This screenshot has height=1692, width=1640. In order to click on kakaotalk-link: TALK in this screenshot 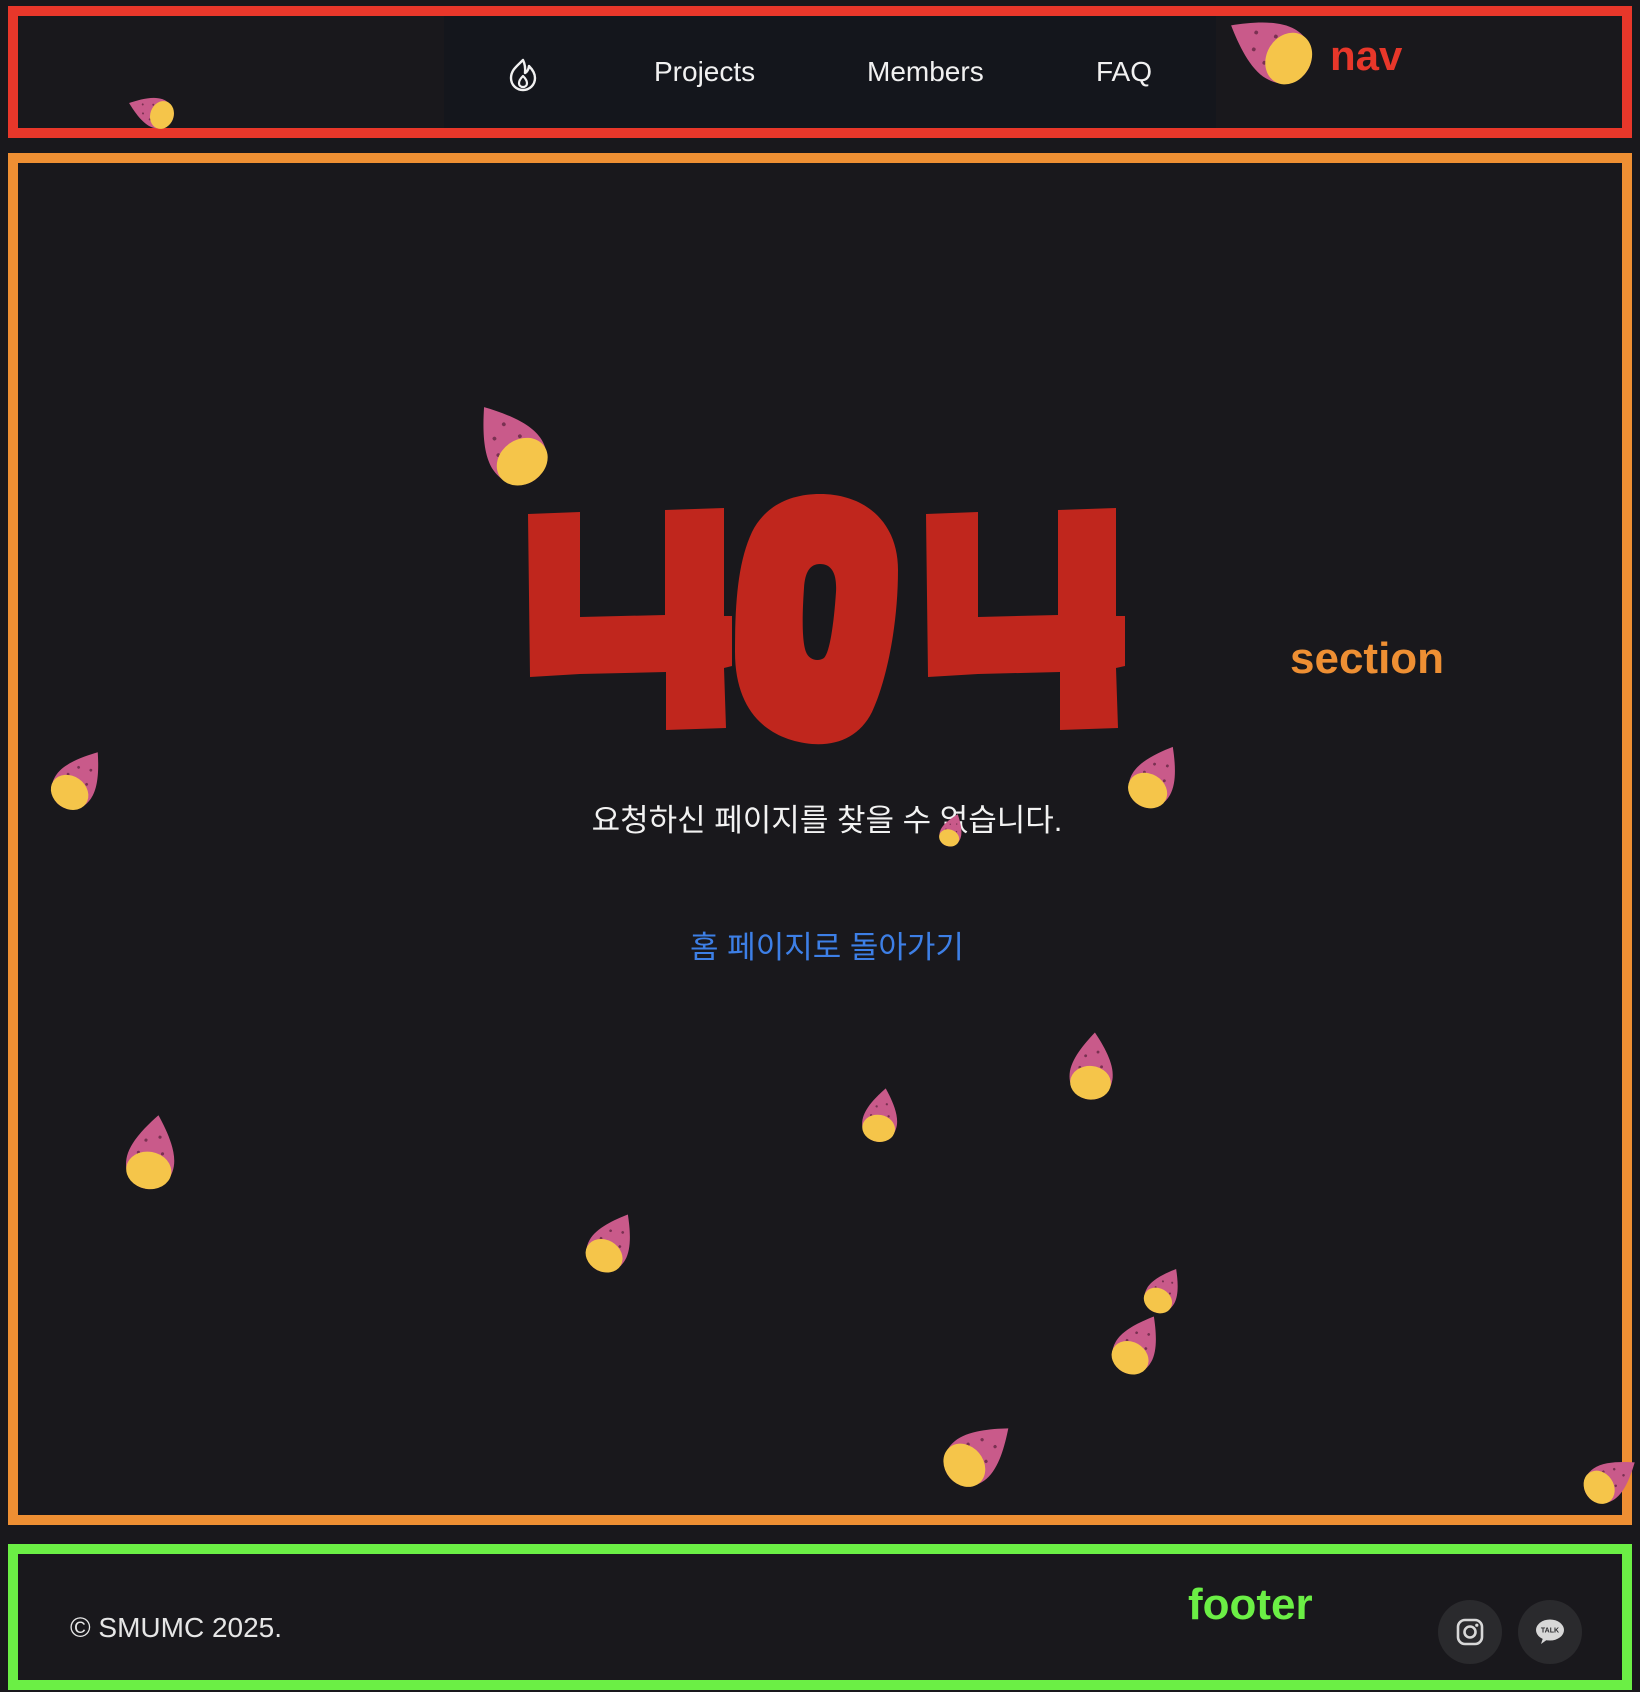, I will do `click(1550, 1632)`.